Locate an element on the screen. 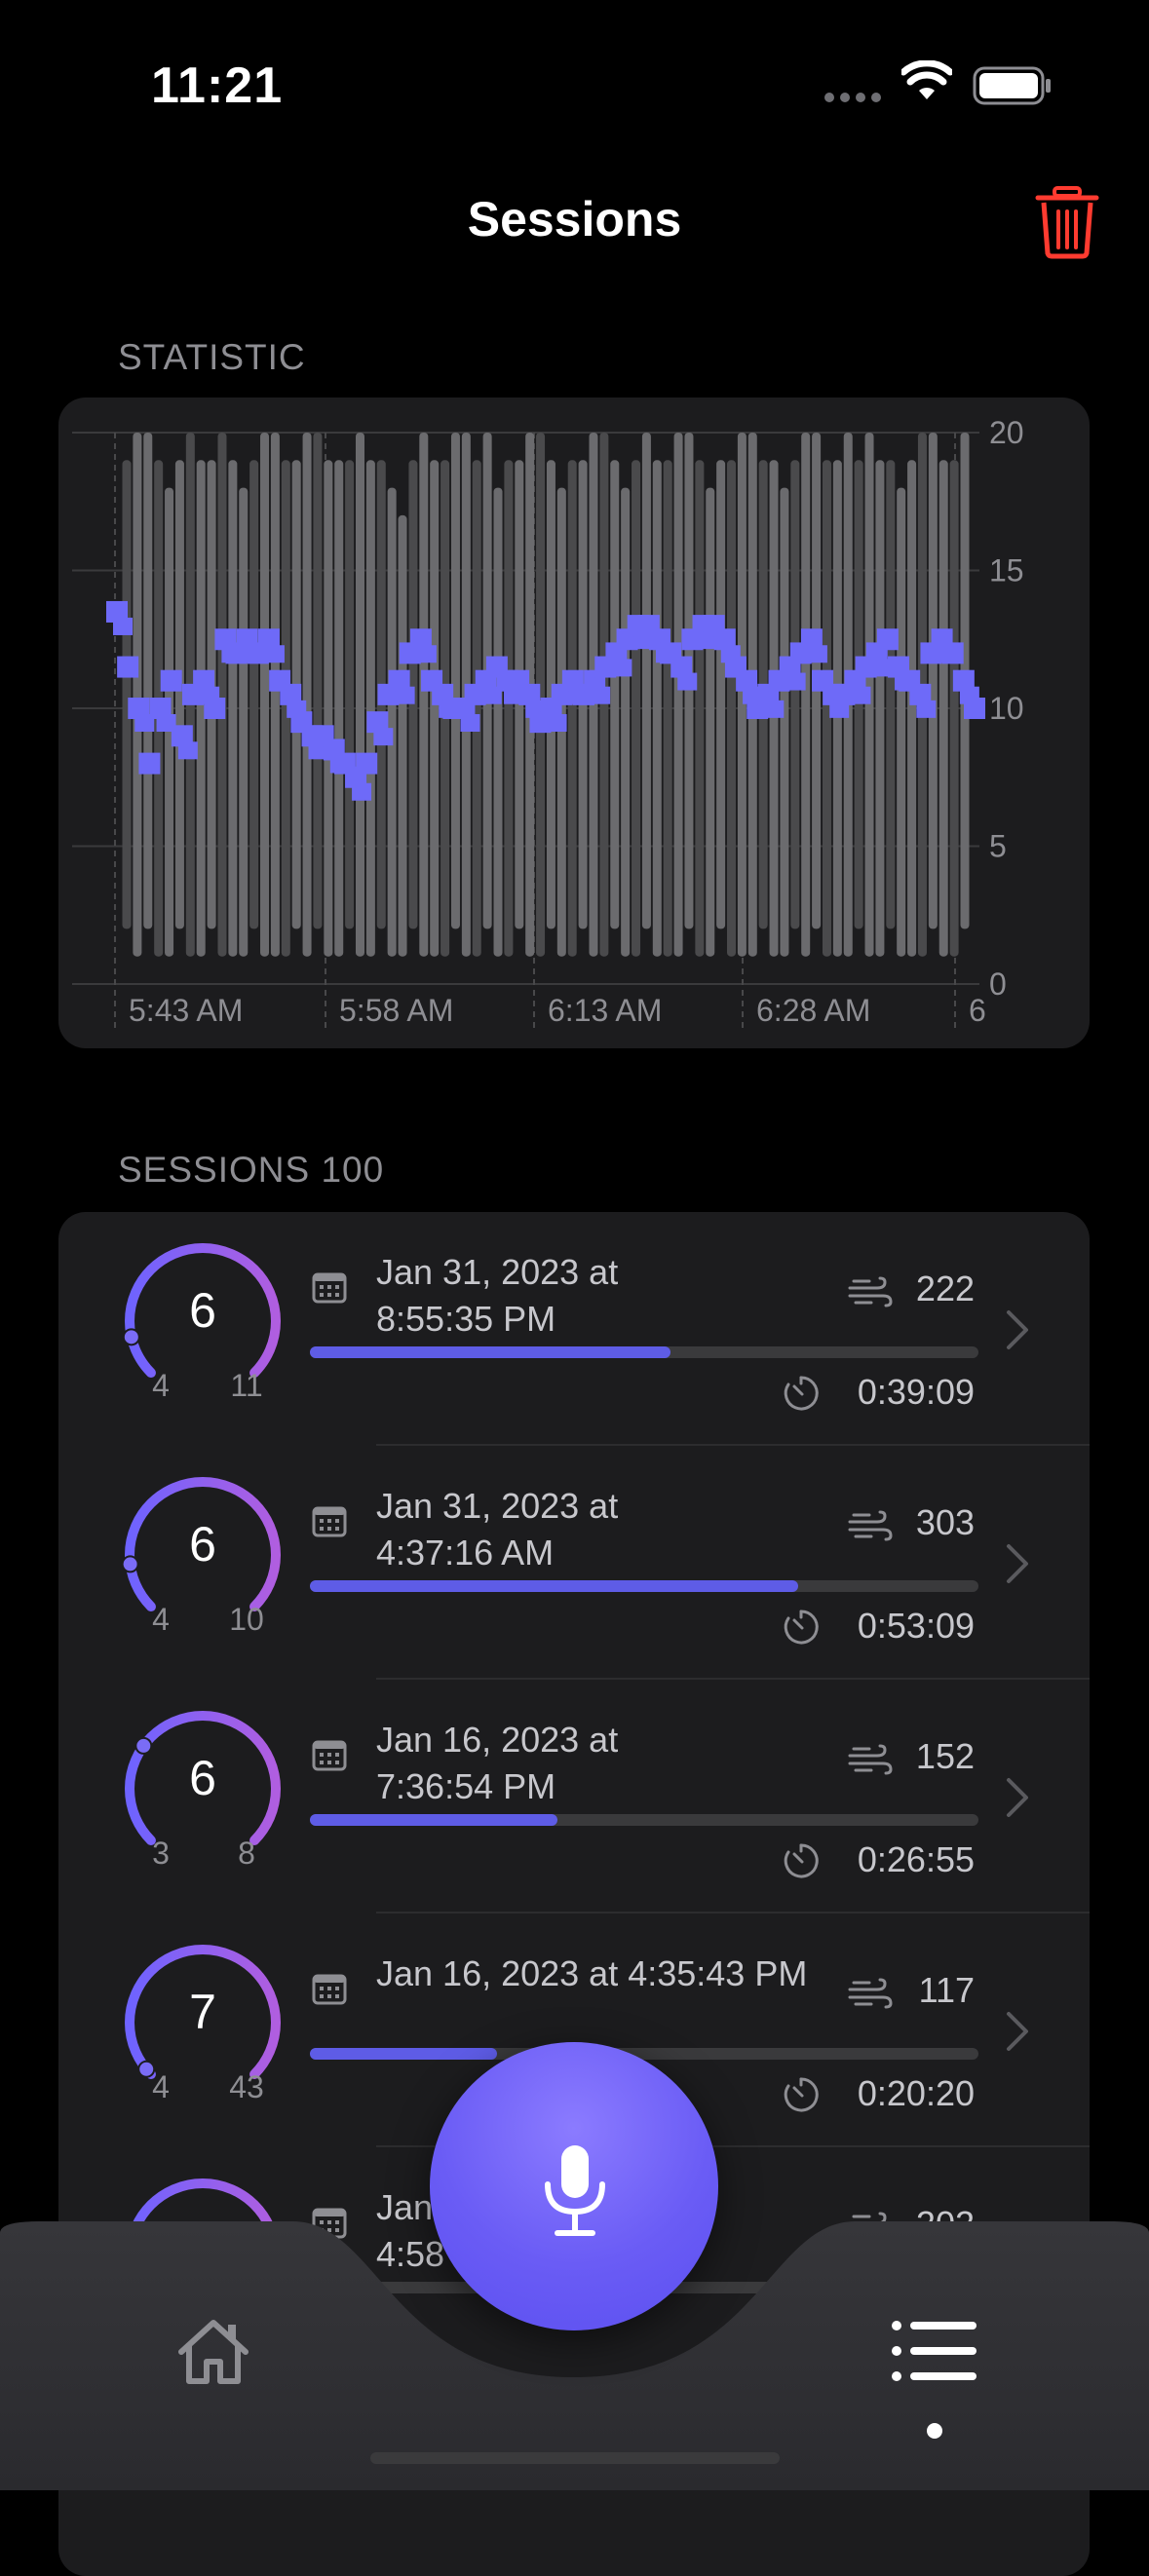 This screenshot has height=2576, width=1149. house-icon is located at coordinates (213, 2351).